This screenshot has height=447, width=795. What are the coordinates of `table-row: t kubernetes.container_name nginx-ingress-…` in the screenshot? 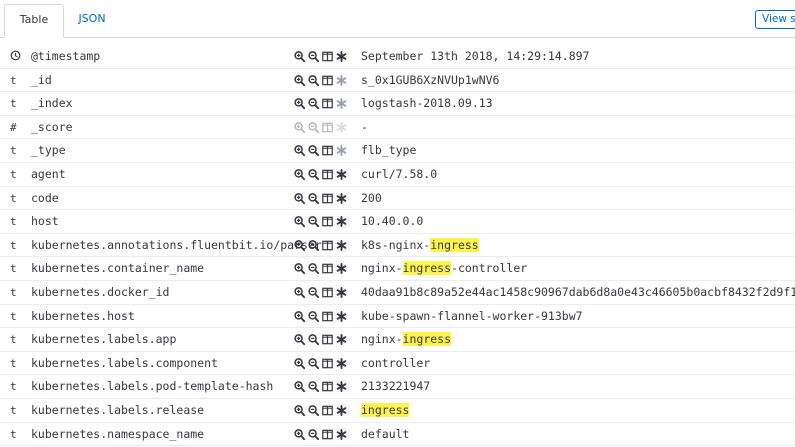 It's located at (397, 269).